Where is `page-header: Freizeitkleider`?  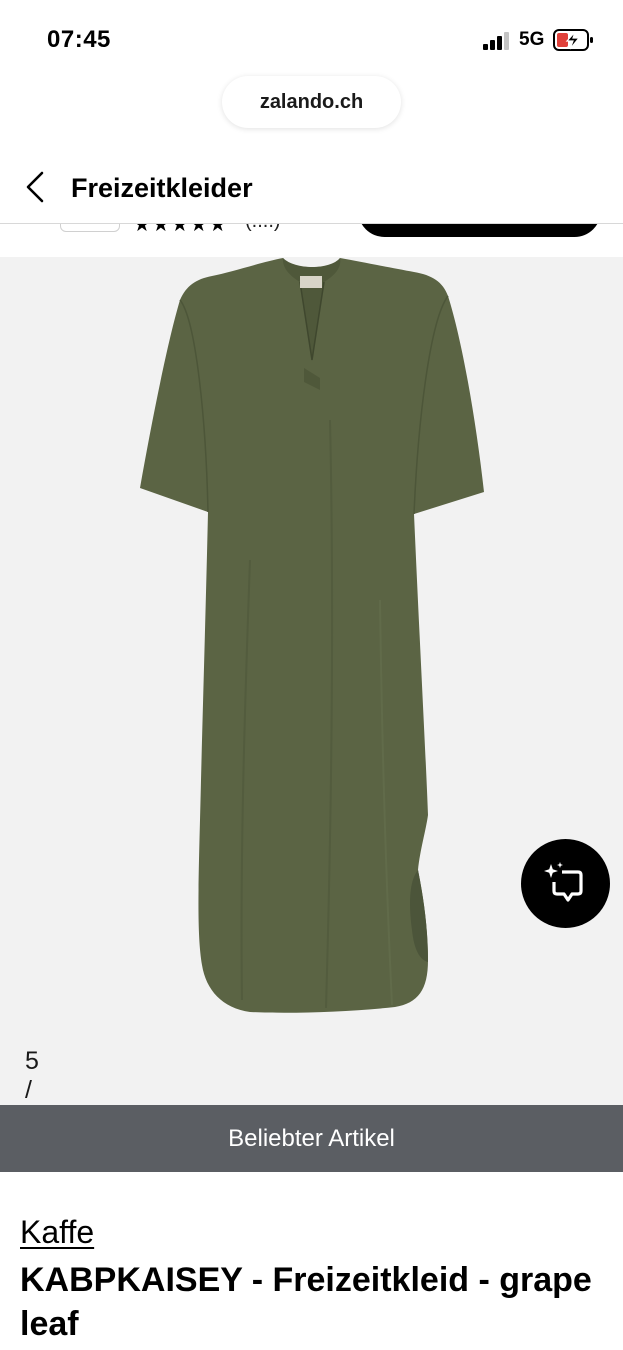
page-header: Freizeitkleider is located at coordinates (311, 187).